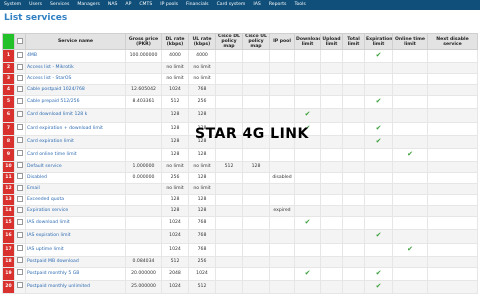 This screenshot has width=480, height=294. I want to click on column-header-ip-pool: IP pool, so click(282, 41).